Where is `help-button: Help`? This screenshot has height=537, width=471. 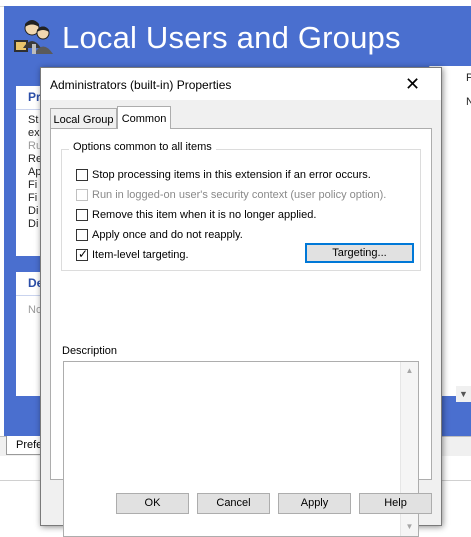
help-button: Help is located at coordinates (395, 503).